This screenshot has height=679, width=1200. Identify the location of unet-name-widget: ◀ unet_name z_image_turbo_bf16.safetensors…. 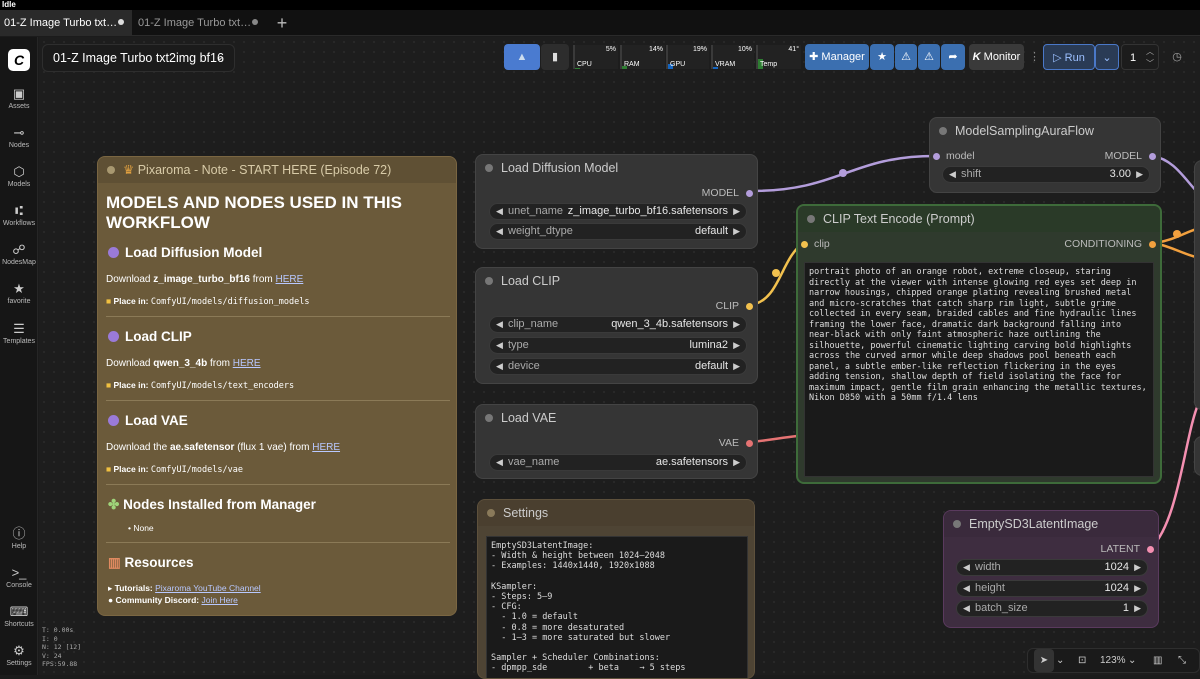
(618, 211).